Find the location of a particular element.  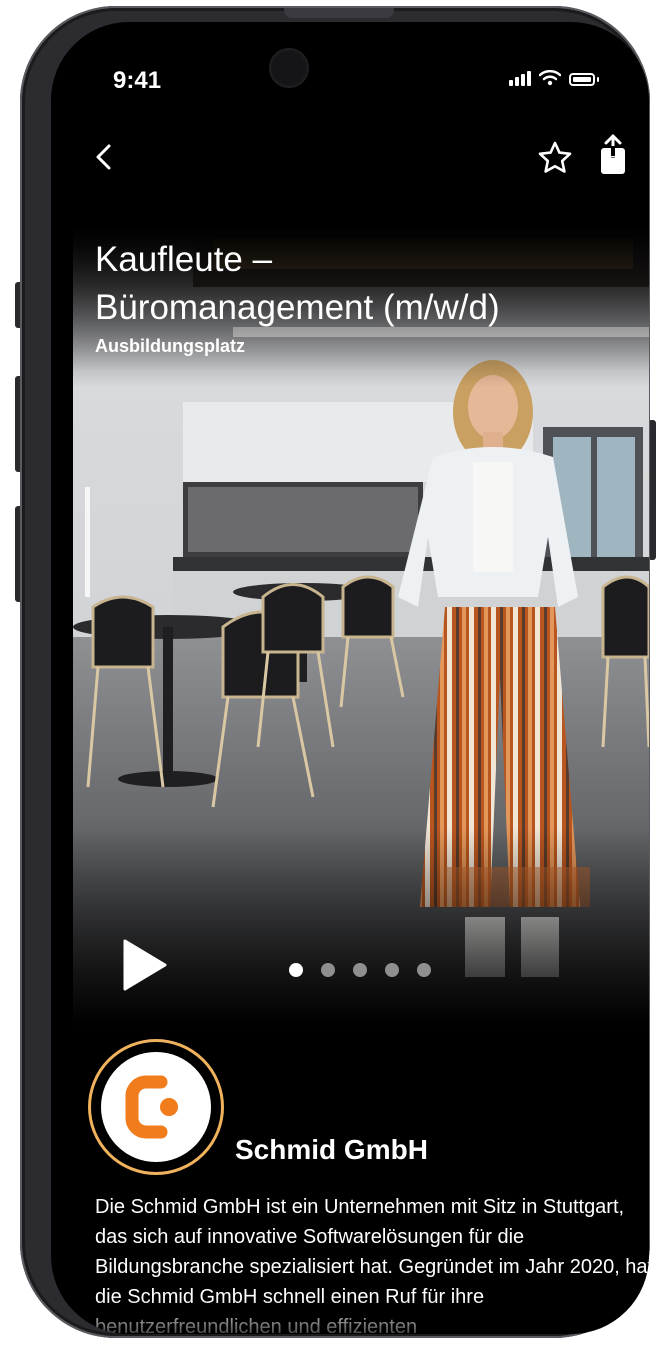

status-icons is located at coordinates (554, 78).